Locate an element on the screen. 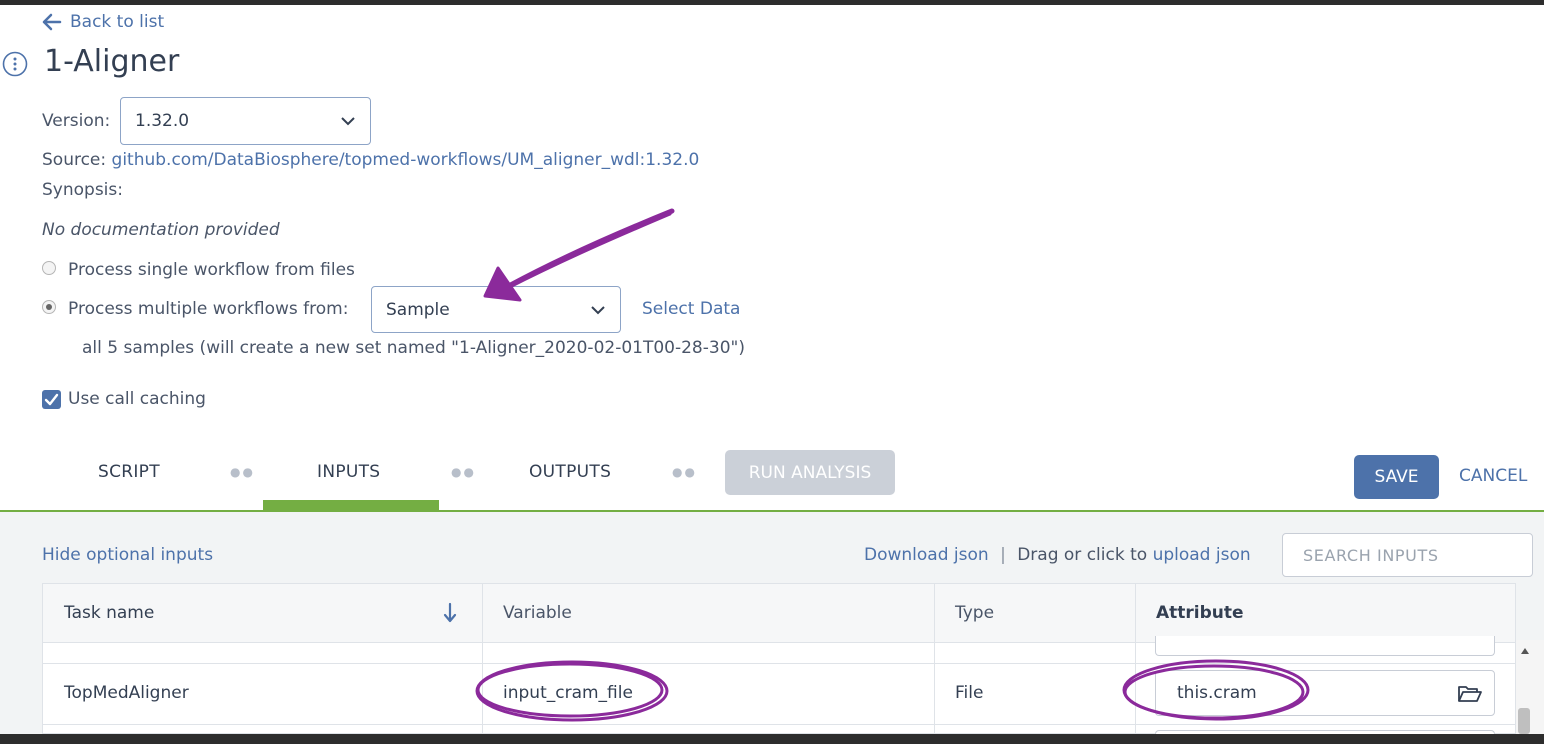 The image size is (1544, 744). annotation-arrow is located at coordinates (579, 255).